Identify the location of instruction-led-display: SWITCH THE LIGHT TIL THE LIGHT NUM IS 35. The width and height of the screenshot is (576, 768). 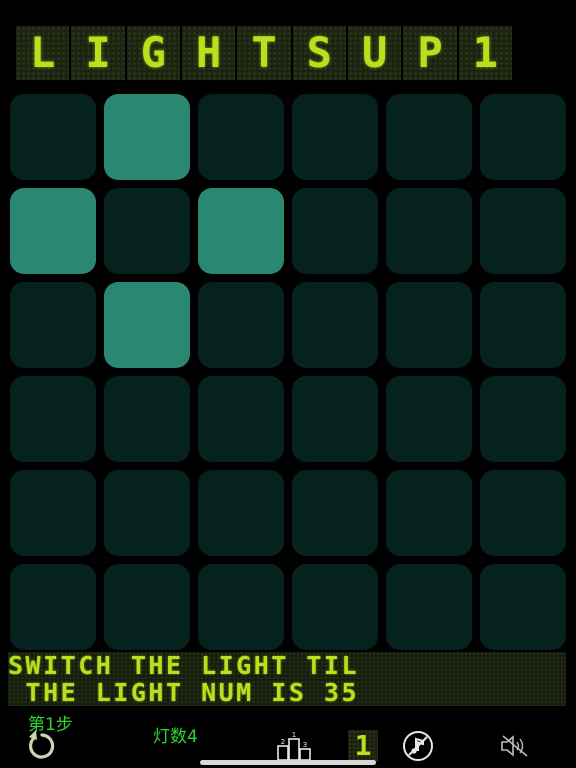
(287, 679).